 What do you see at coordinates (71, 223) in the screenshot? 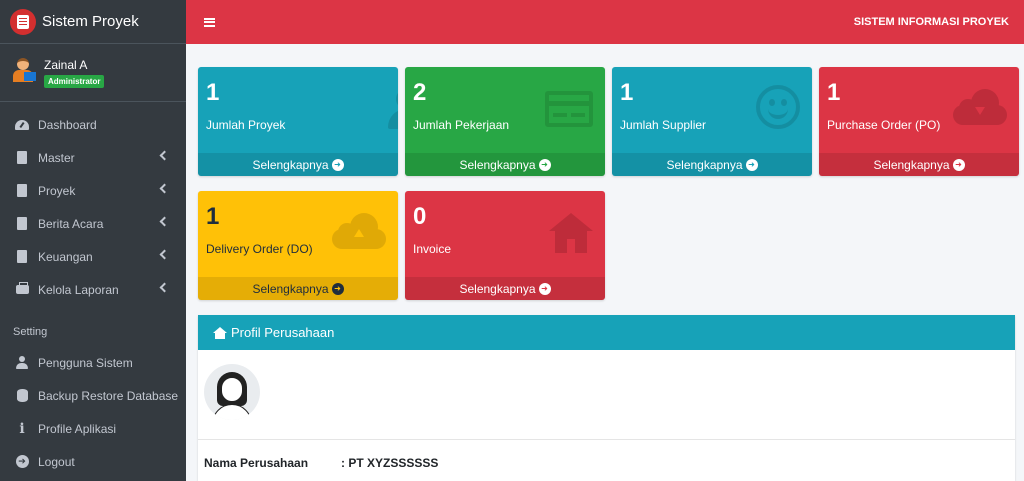
I see `sidebar-item-label: Berita Acara` at bounding box center [71, 223].